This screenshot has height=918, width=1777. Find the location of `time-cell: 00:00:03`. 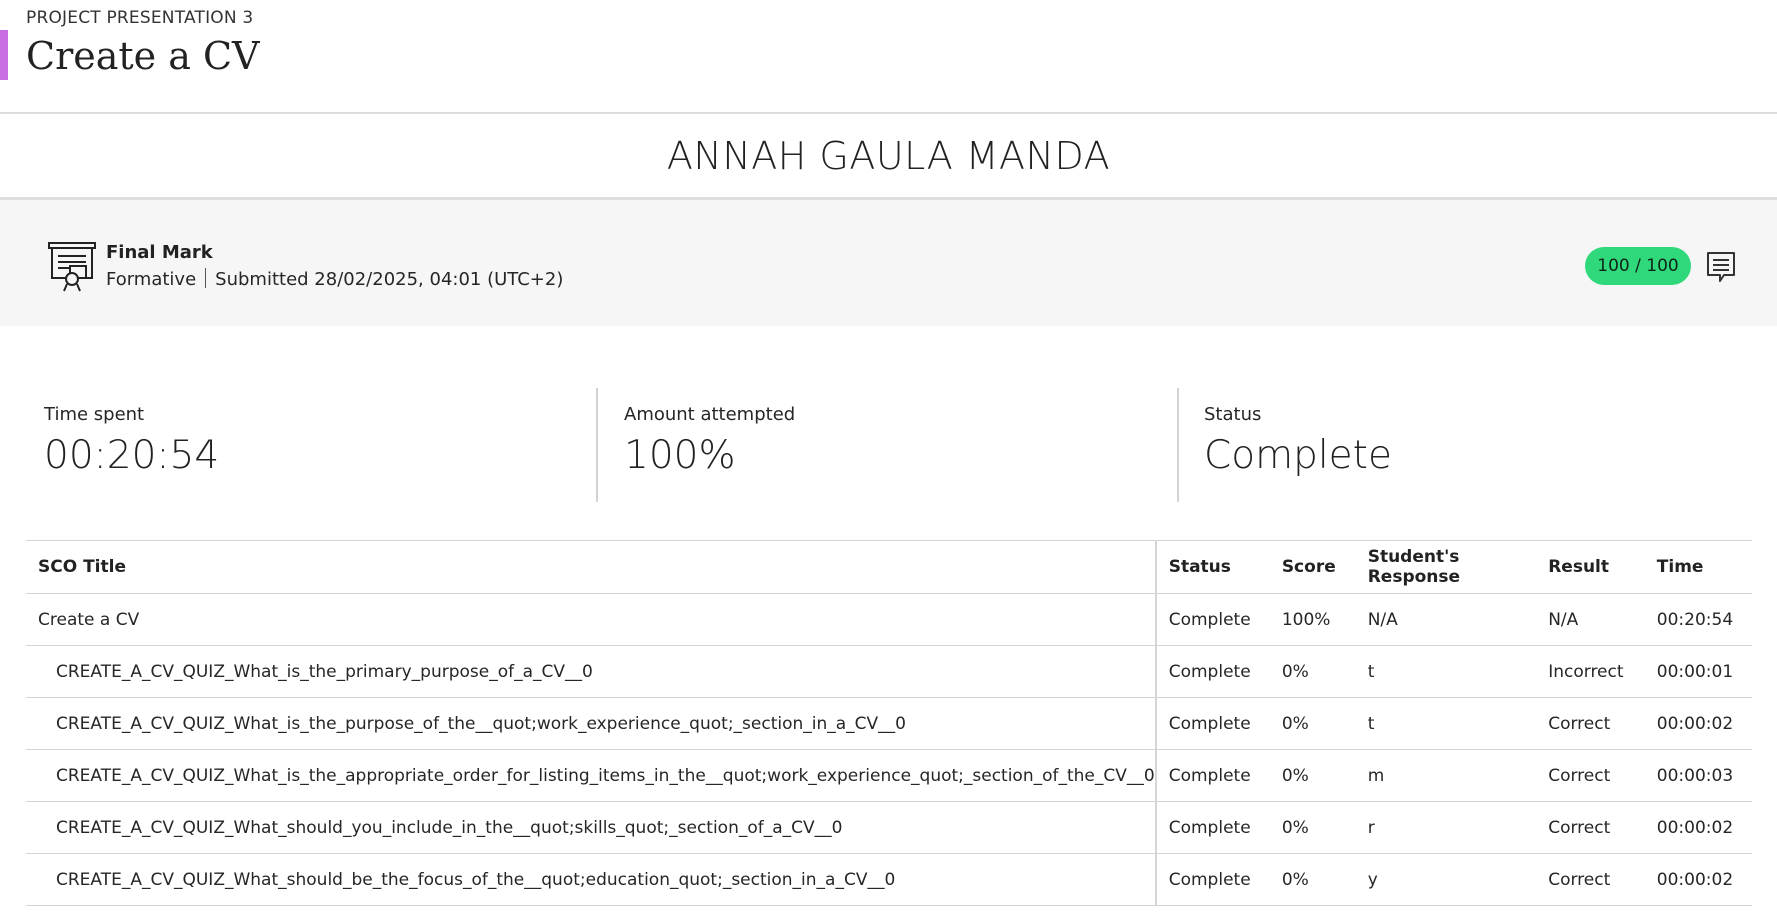

time-cell: 00:00:03 is located at coordinates (1698, 775).